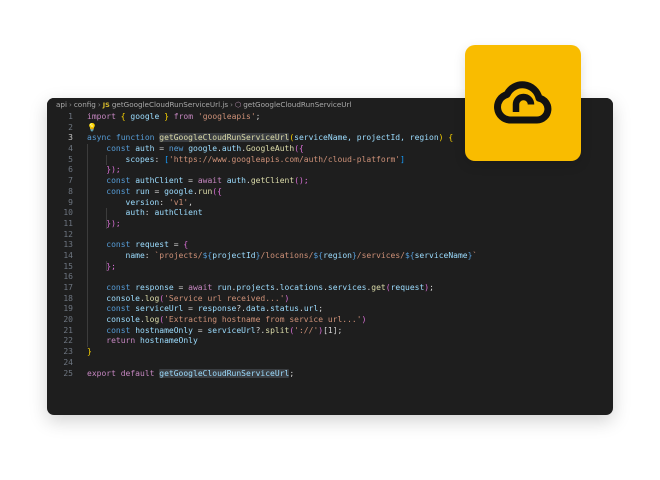 The width and height of the screenshot is (660, 480). Describe the element at coordinates (70, 191) in the screenshot. I see `line-number: 8` at that location.